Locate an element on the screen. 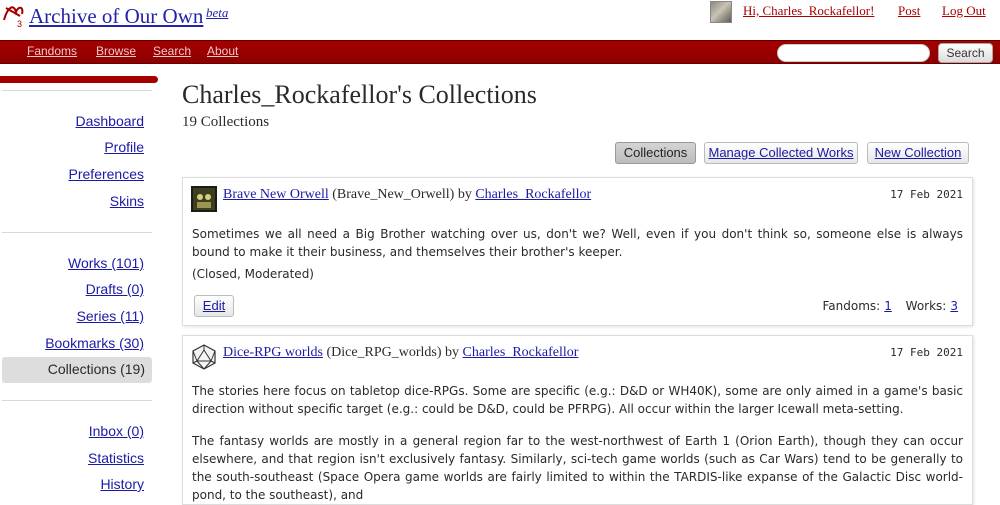 The height and width of the screenshot is (505, 1000). logo-number: 3 is located at coordinates (19, 23).